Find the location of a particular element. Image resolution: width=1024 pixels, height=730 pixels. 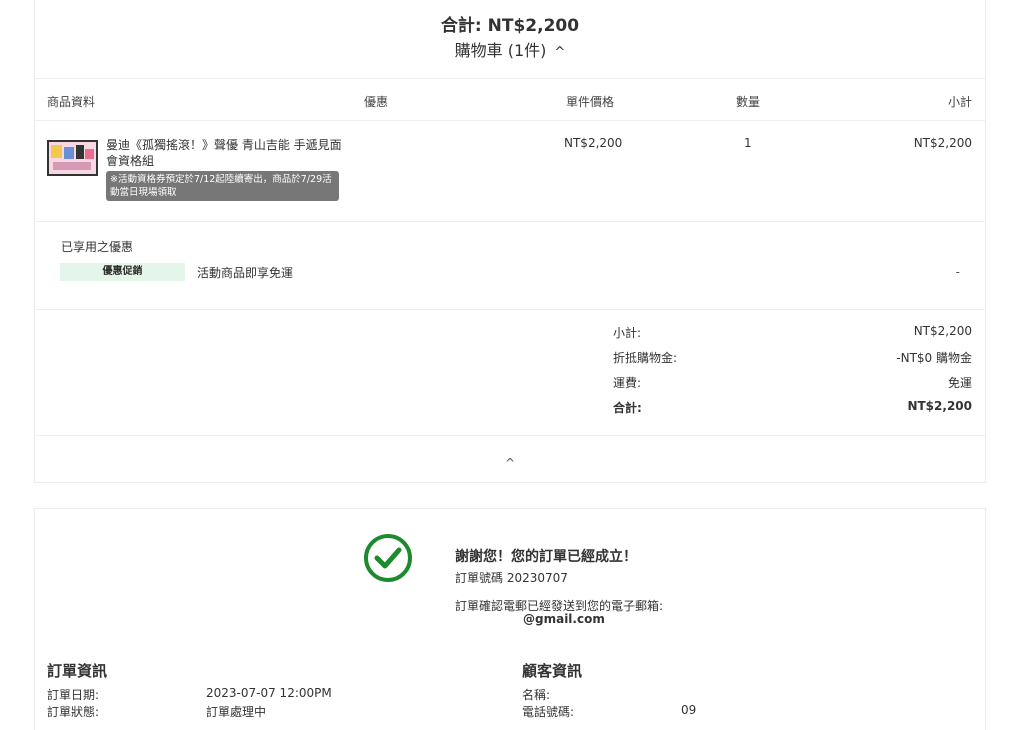

col-header-unit-price: 單件價格 is located at coordinates (590, 102).